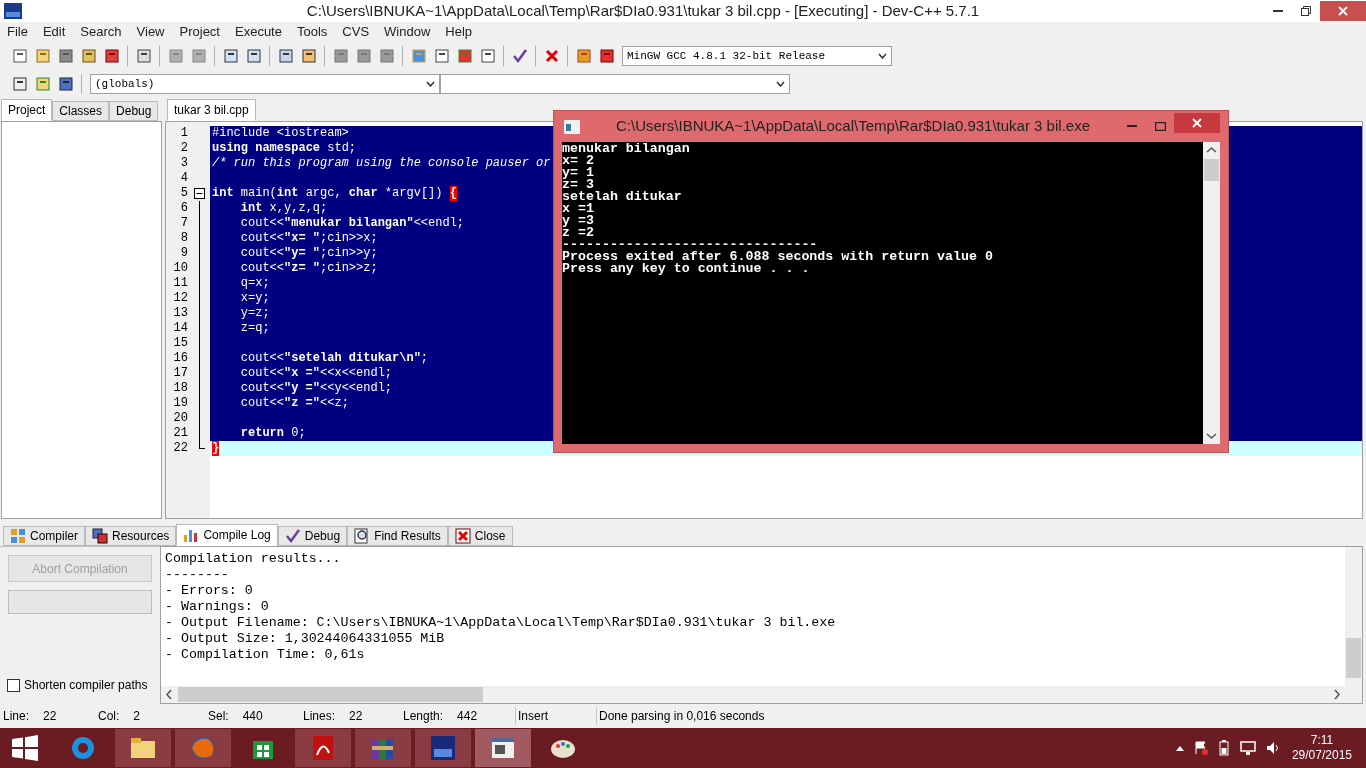  What do you see at coordinates (459, 32) in the screenshot?
I see `menu-item: Help` at bounding box center [459, 32].